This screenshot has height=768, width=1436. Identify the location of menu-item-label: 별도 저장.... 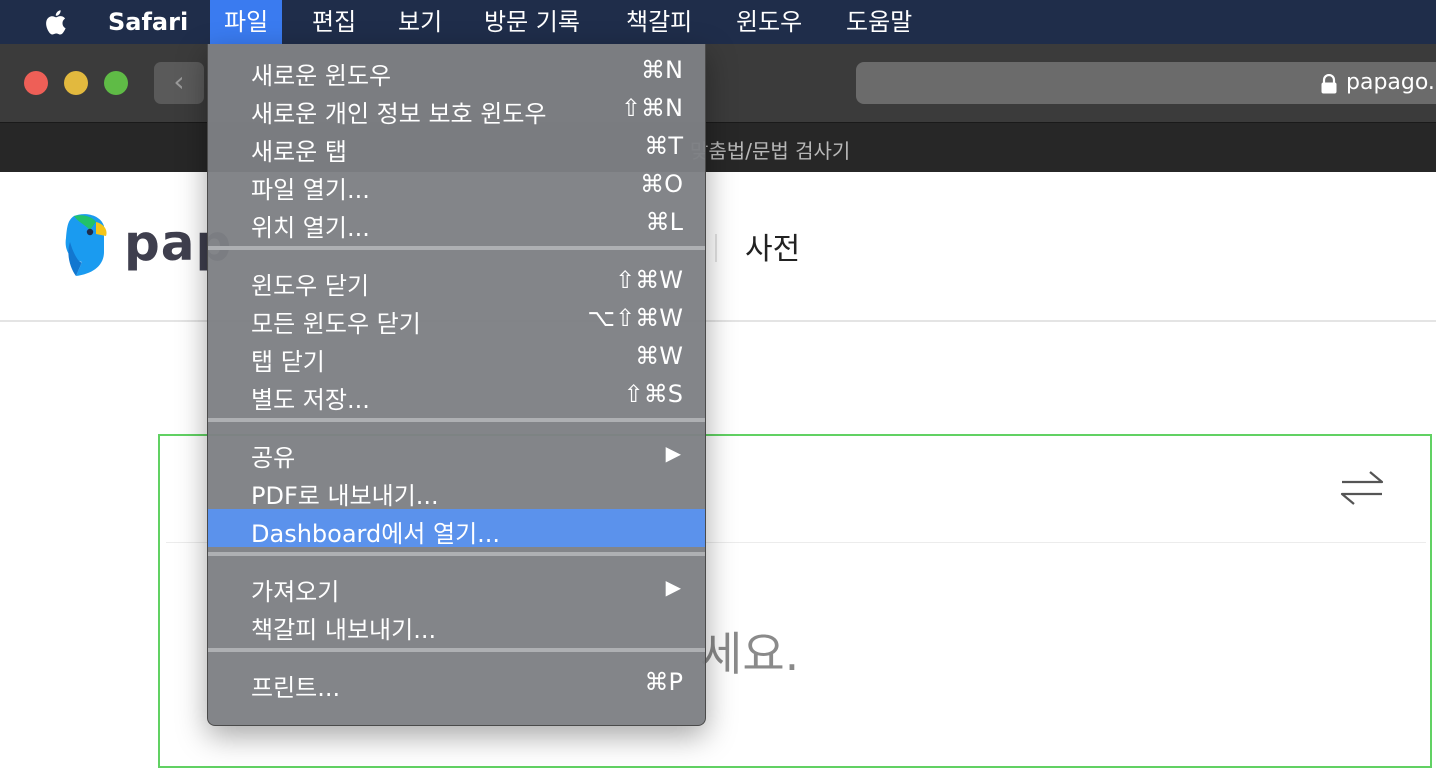
(310, 400).